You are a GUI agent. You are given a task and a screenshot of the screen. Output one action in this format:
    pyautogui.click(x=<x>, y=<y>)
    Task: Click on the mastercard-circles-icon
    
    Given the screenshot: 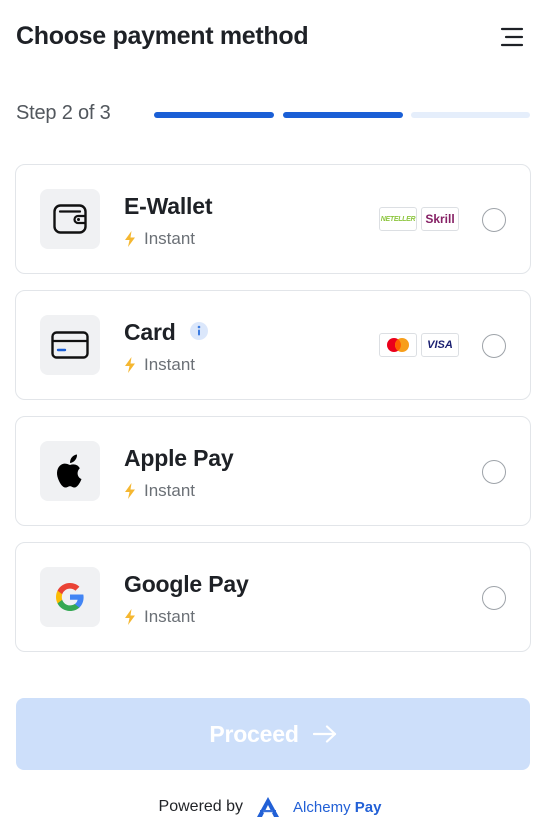 What is the action you would take?
    pyautogui.click(x=398, y=345)
    